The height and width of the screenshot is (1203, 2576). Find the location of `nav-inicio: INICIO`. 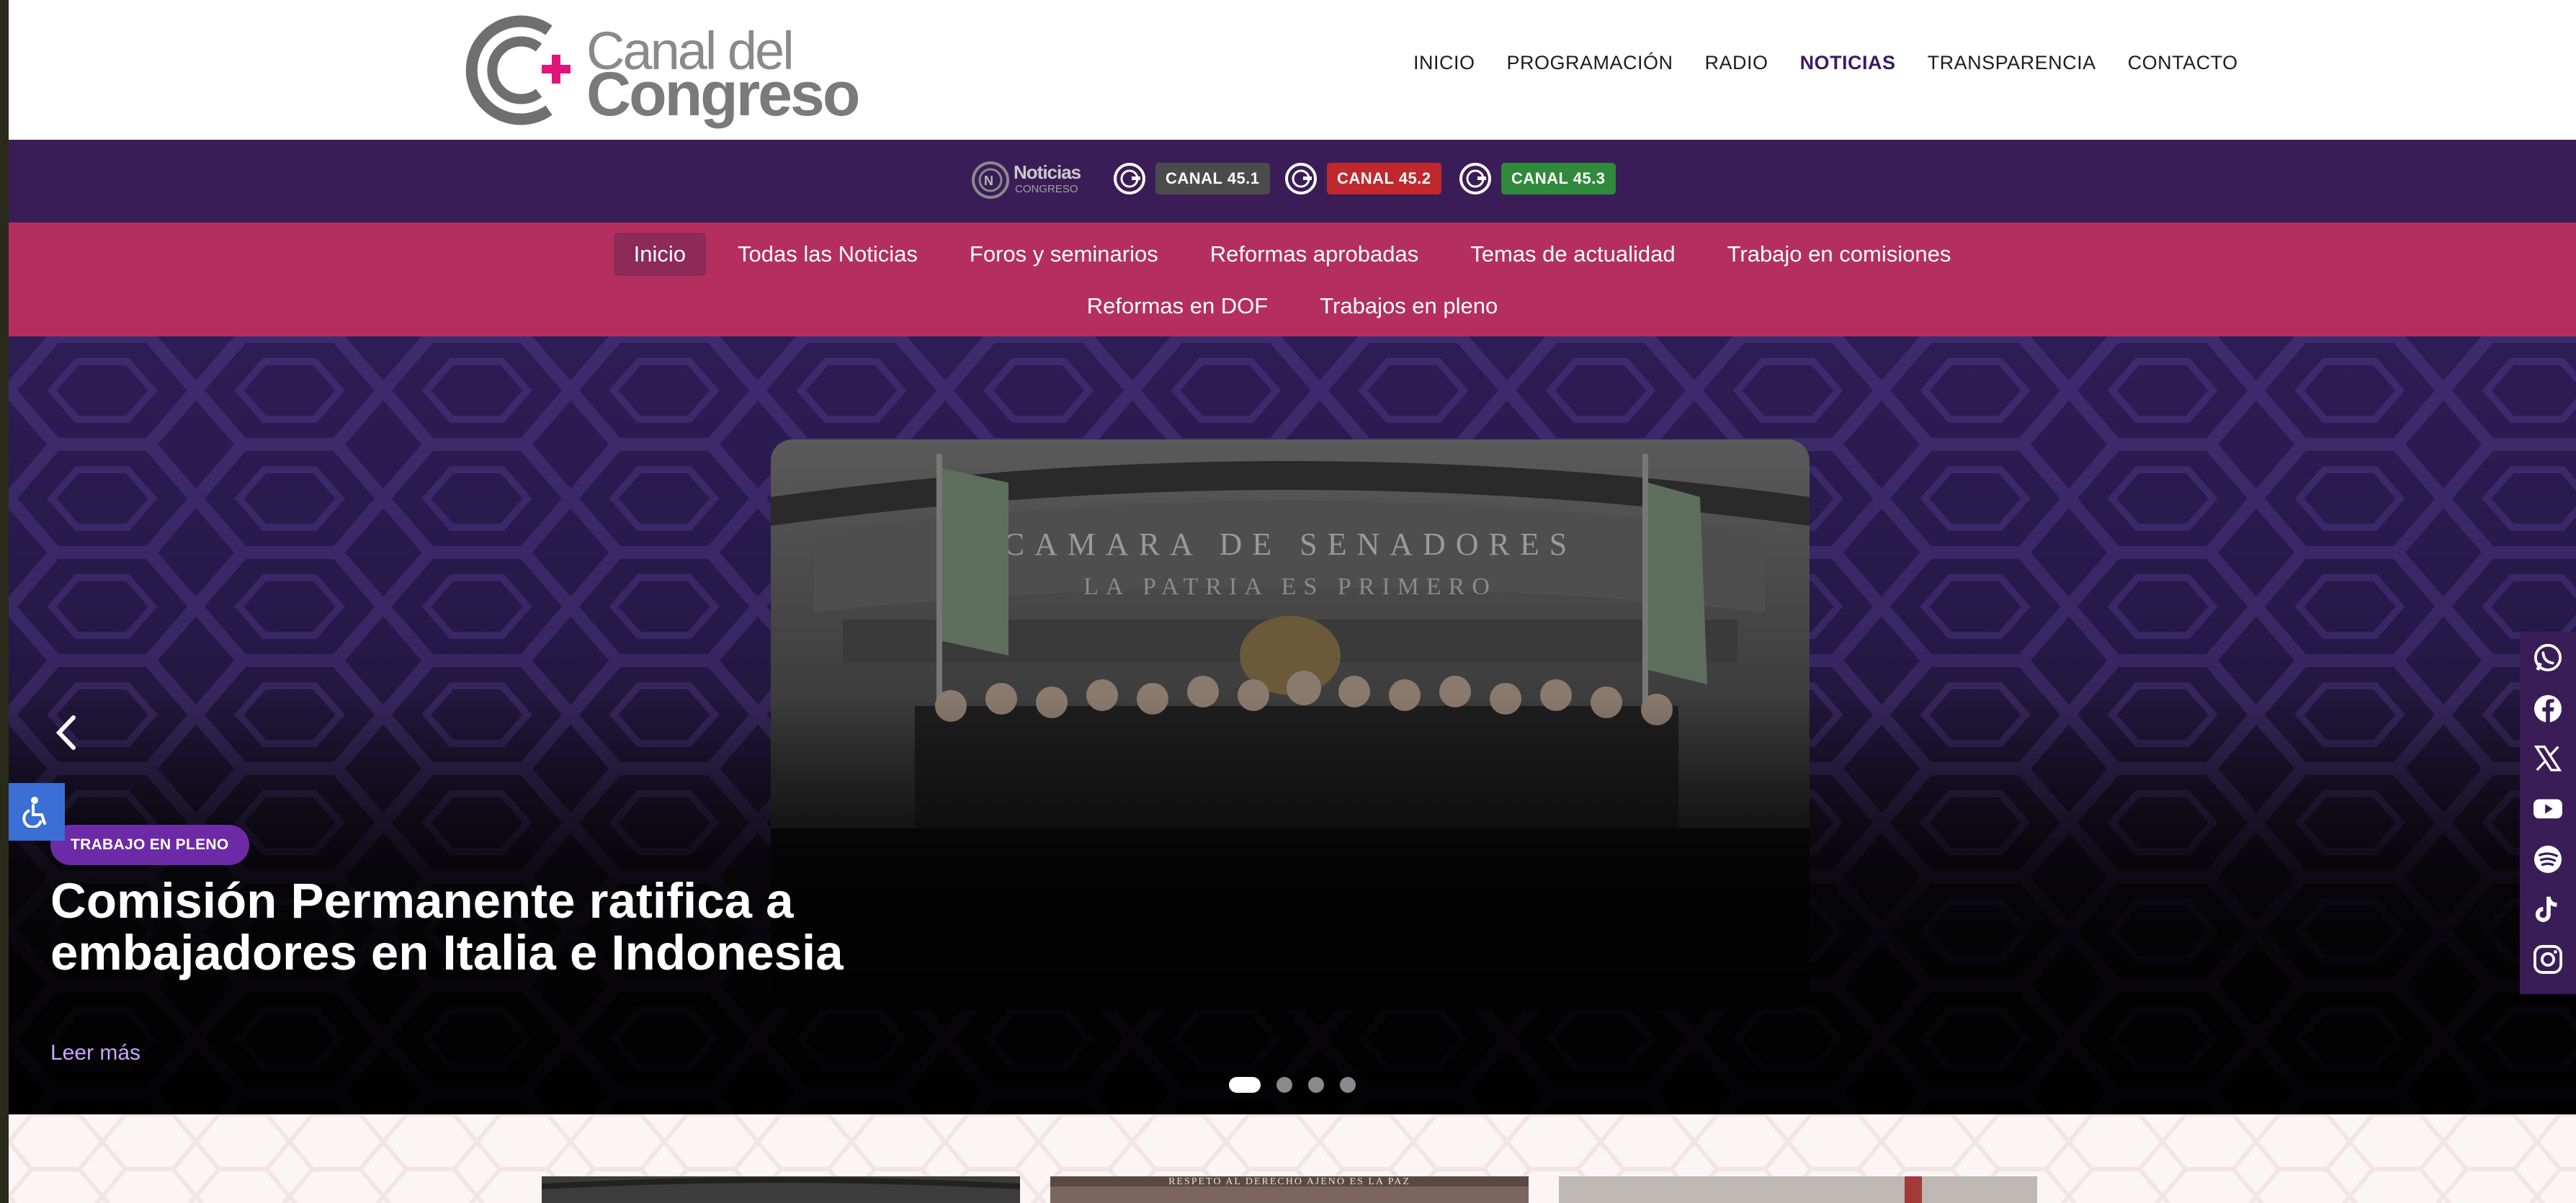

nav-inicio: INICIO is located at coordinates (1444, 63).